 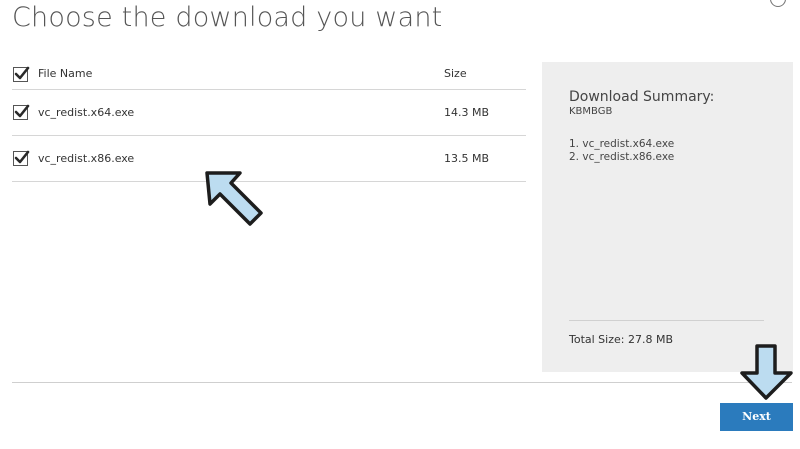 What do you see at coordinates (269, 75) in the screenshot?
I see `table-header: File Name Size` at bounding box center [269, 75].